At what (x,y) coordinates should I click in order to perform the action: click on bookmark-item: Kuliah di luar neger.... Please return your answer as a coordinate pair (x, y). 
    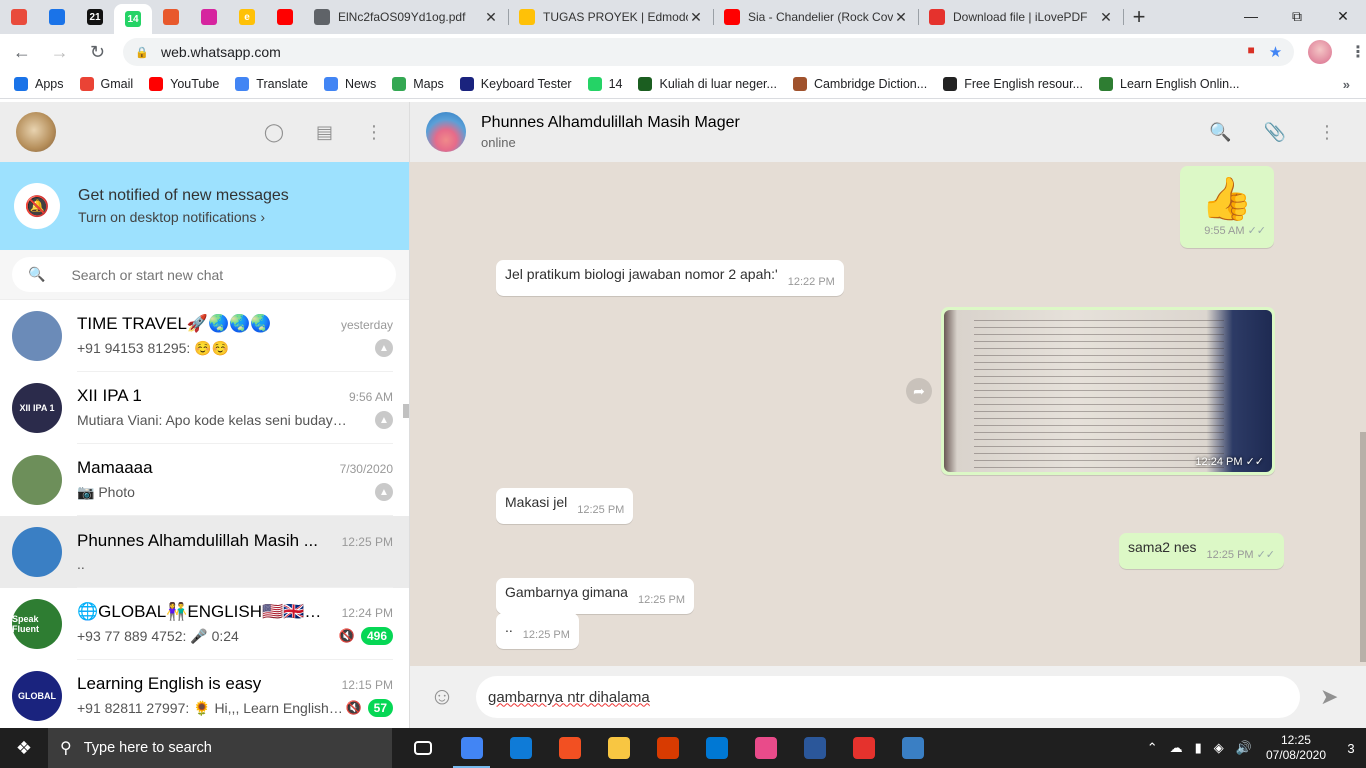
    Looking at the image, I should click on (707, 84).